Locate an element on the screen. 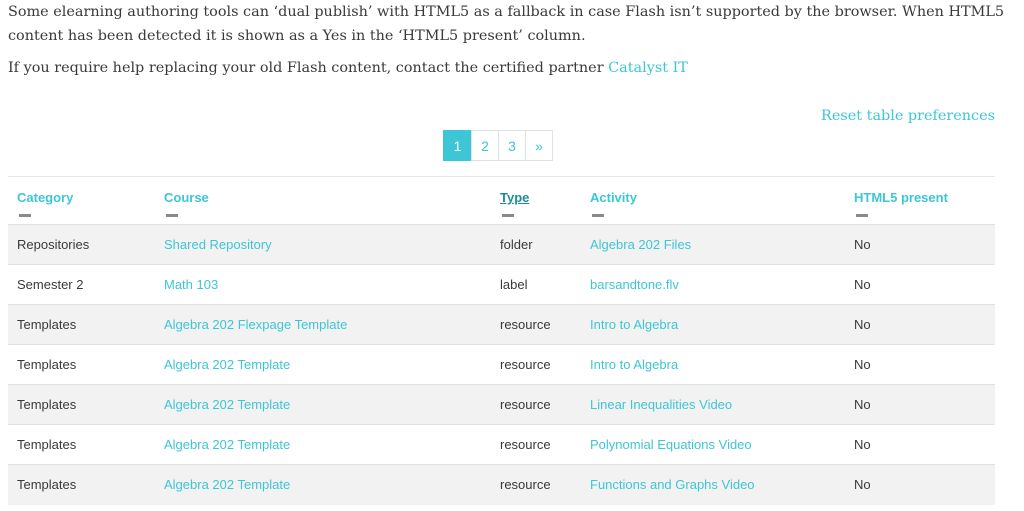 The height and width of the screenshot is (511, 1024). sort-html5-present-link: HTML5 present is located at coordinates (901, 197).